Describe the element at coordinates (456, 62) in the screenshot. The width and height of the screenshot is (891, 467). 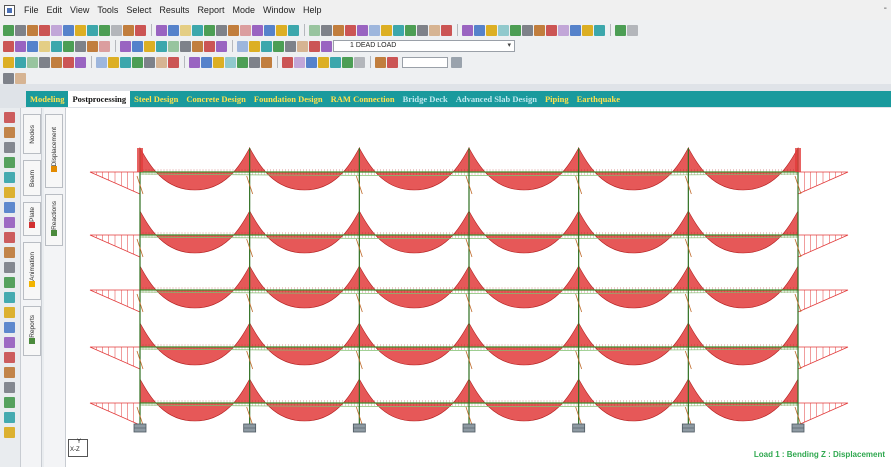
I see `spin-icon` at that location.